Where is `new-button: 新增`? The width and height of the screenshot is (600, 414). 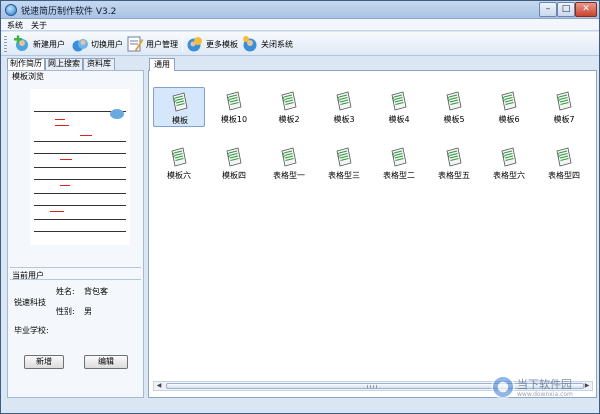
new-button: 新增 is located at coordinates (44, 362).